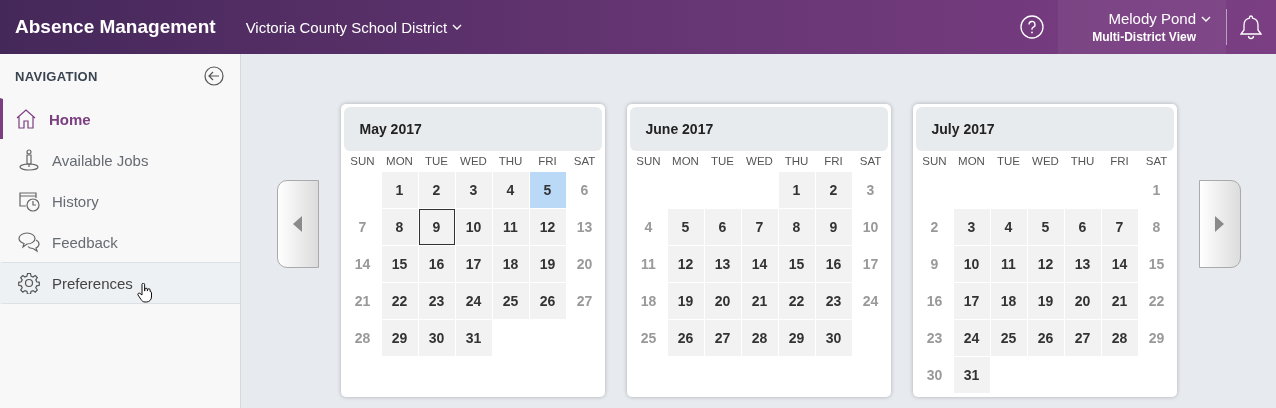 Image resolution: width=1276 pixels, height=408 pixels. What do you see at coordinates (390, 129) in the screenshot?
I see `month-title: May 2017` at bounding box center [390, 129].